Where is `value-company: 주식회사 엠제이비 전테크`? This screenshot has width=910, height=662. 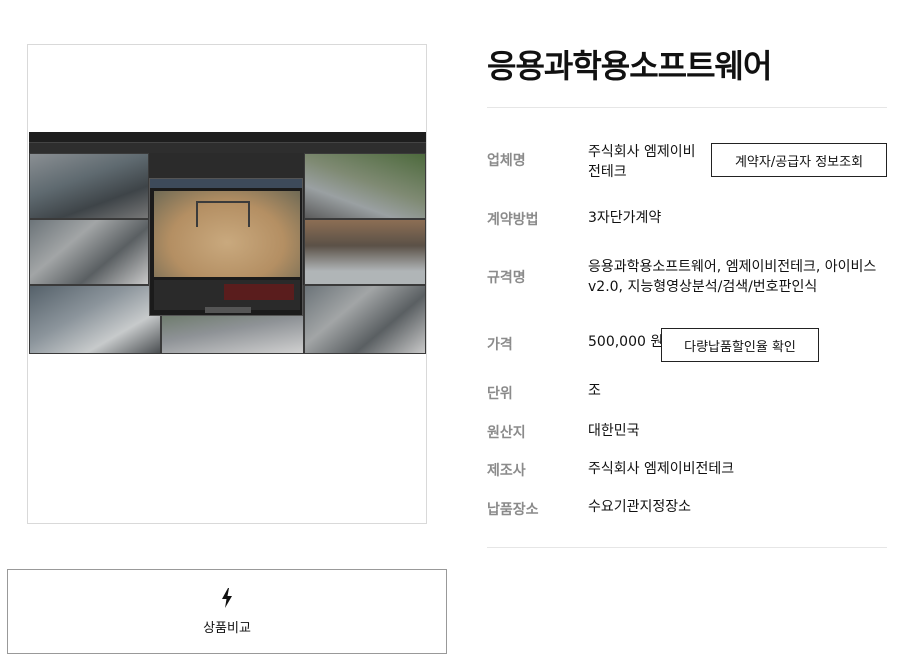
value-company: 주식회사 엠제이비 전테크 is located at coordinates (642, 162).